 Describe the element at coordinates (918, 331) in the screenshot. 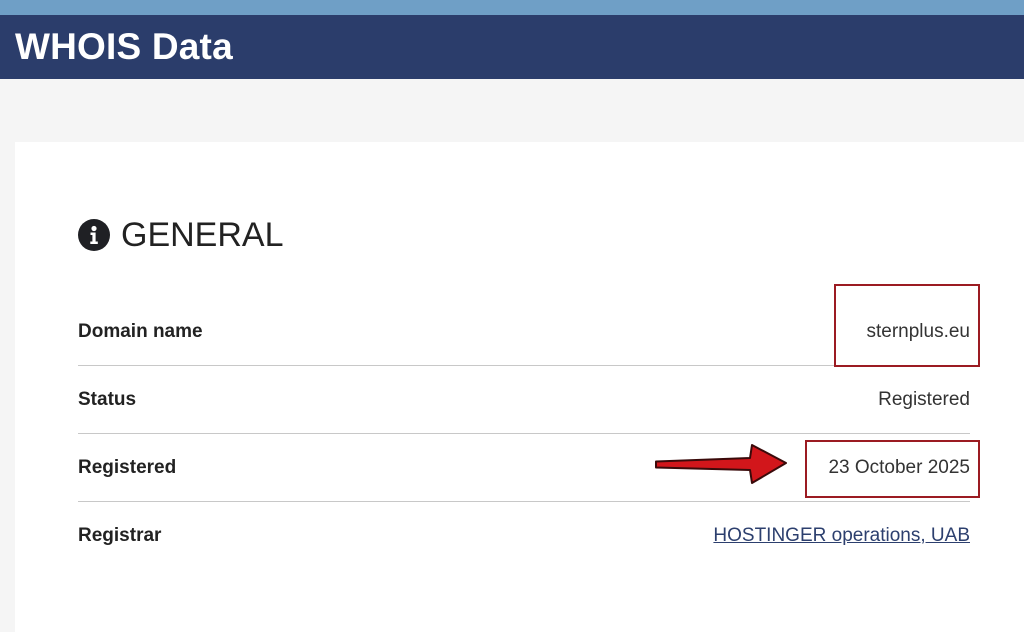

I see `domain-name-value: sternplus.eu` at that location.